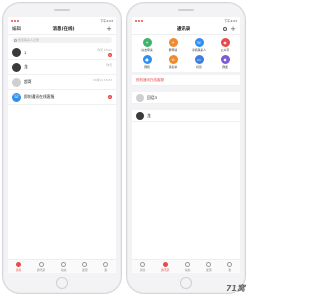 The height and width of the screenshot is (296, 320). I want to click on group-add-icon: +, so click(173, 42).